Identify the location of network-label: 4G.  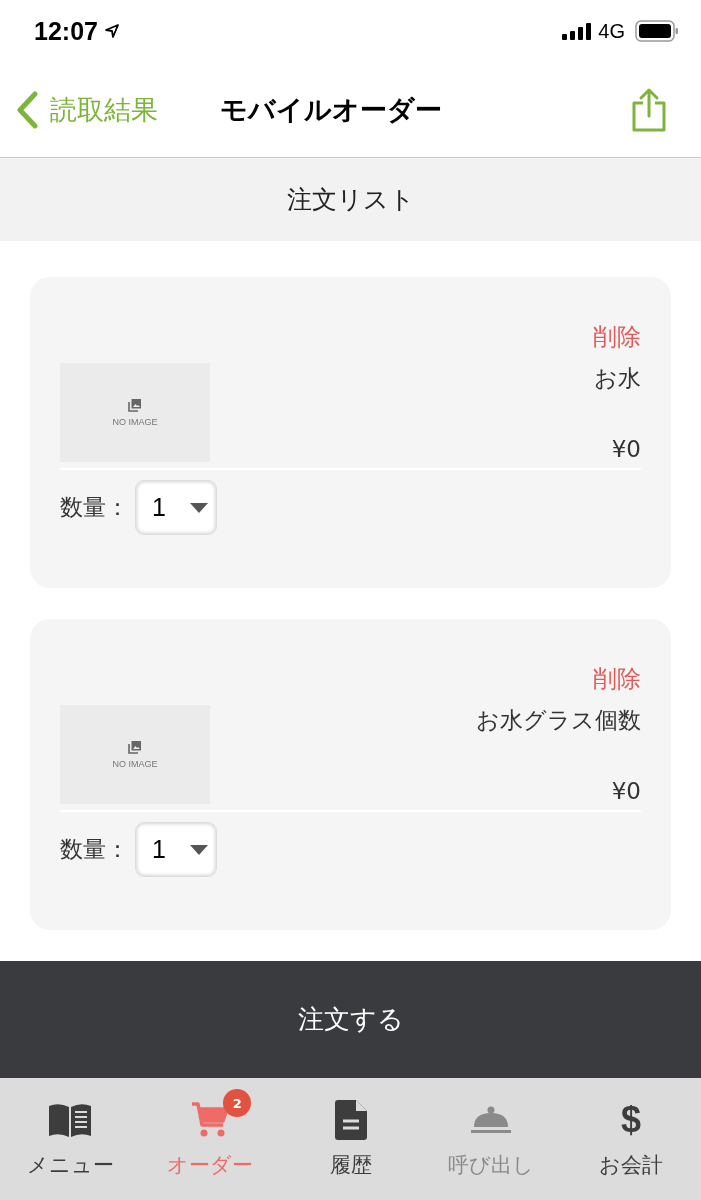
(611, 31).